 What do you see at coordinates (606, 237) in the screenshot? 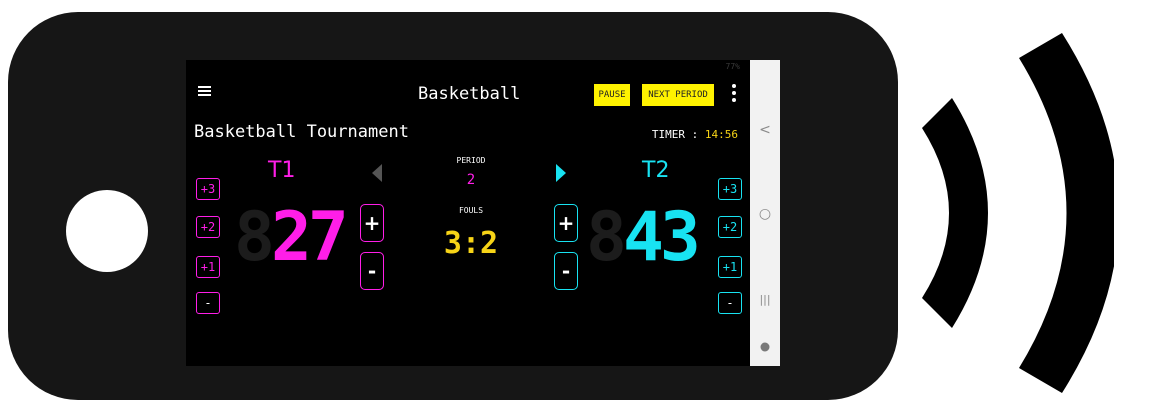
I see `team2-score-ghost-digit: 8` at bounding box center [606, 237].